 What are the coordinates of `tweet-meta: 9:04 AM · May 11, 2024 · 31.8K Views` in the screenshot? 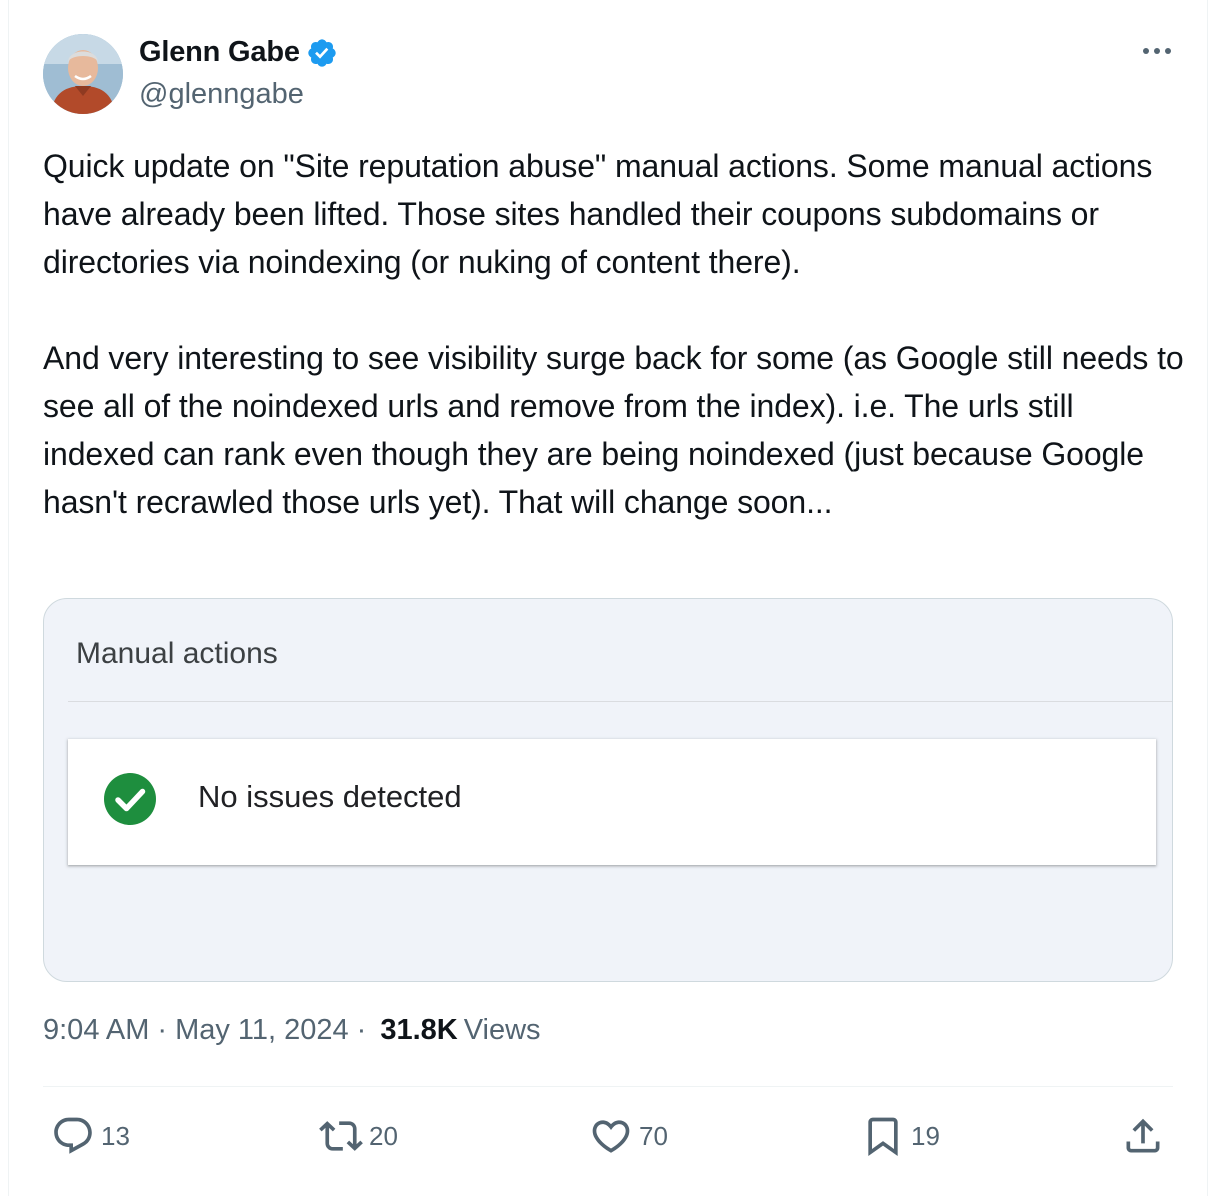 It's located at (292, 1030).